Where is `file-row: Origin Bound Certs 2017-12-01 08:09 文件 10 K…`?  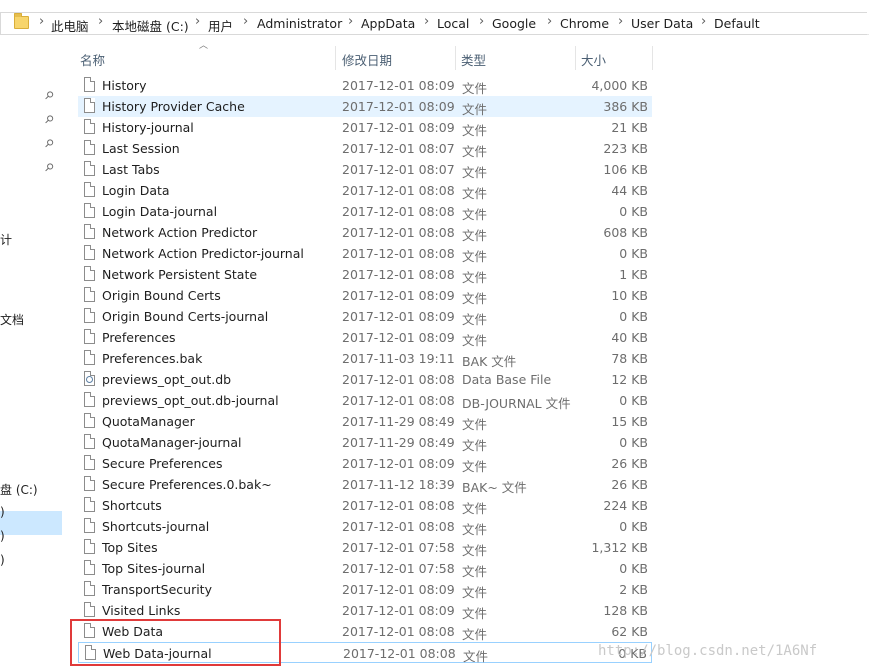 file-row: Origin Bound Certs 2017-12-01 08:09 文件 10 K… is located at coordinates (365, 295).